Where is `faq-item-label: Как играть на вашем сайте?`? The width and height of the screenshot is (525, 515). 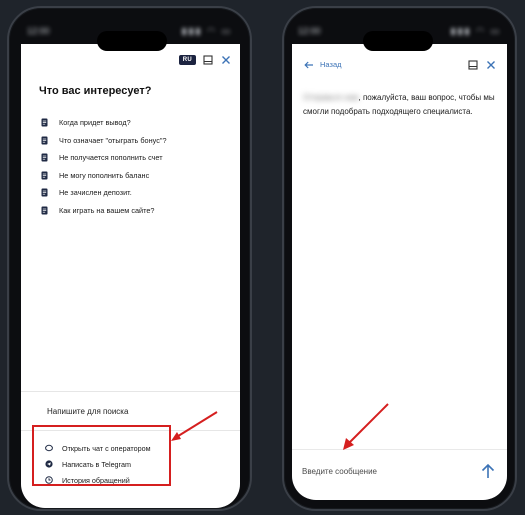 faq-item-label: Как играть на вашем сайте? is located at coordinates (107, 210).